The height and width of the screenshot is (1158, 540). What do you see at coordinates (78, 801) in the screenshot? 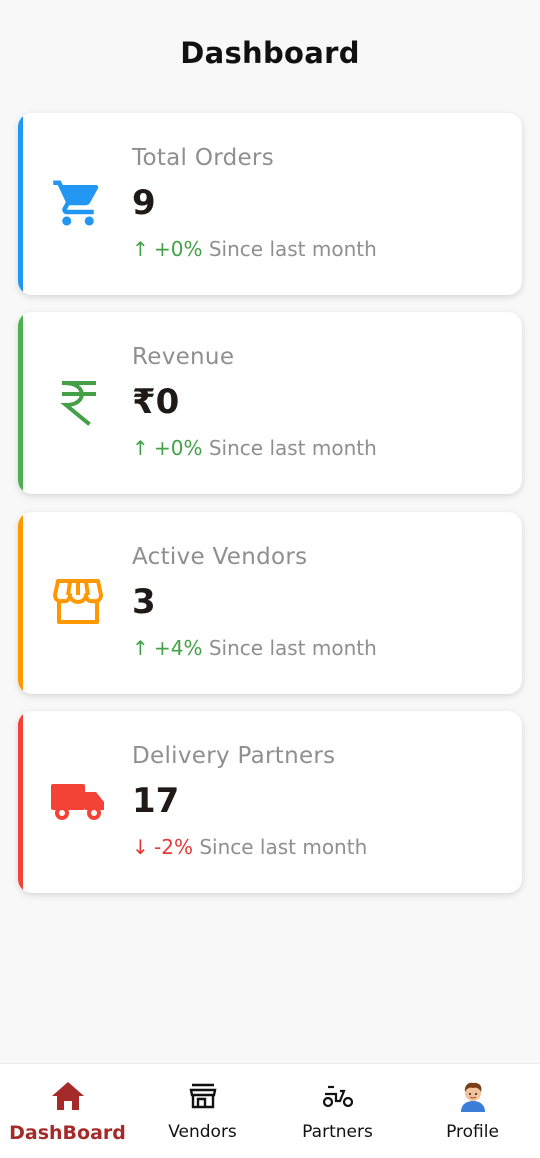
I see `delivery-truck-icon` at bounding box center [78, 801].